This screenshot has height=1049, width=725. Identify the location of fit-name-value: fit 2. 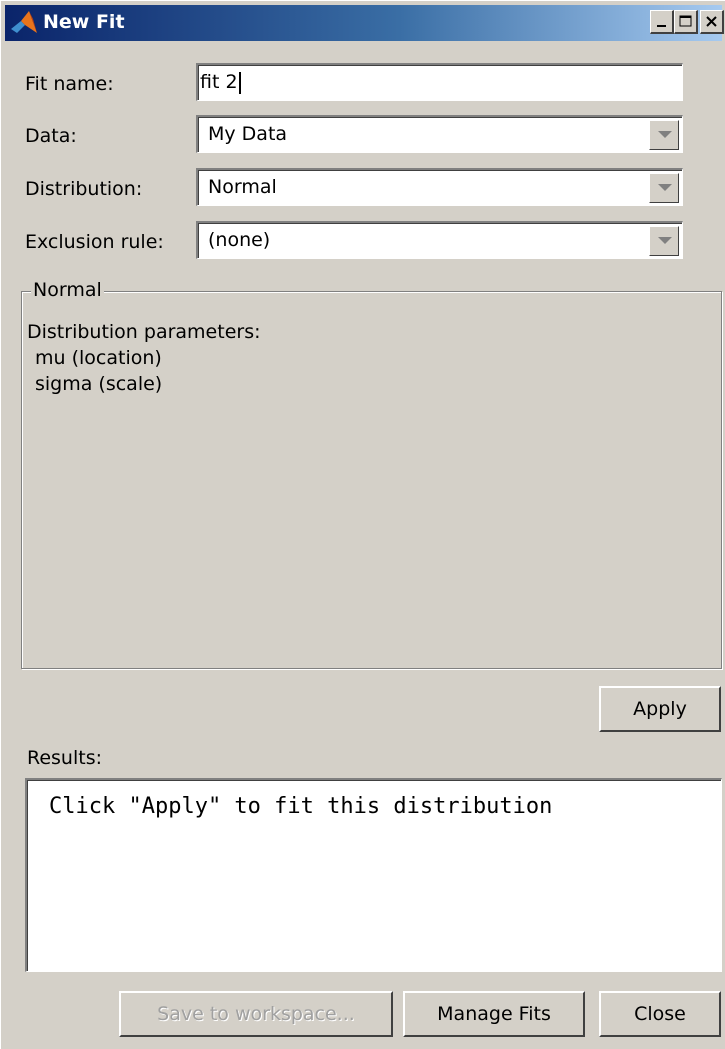
(219, 82).